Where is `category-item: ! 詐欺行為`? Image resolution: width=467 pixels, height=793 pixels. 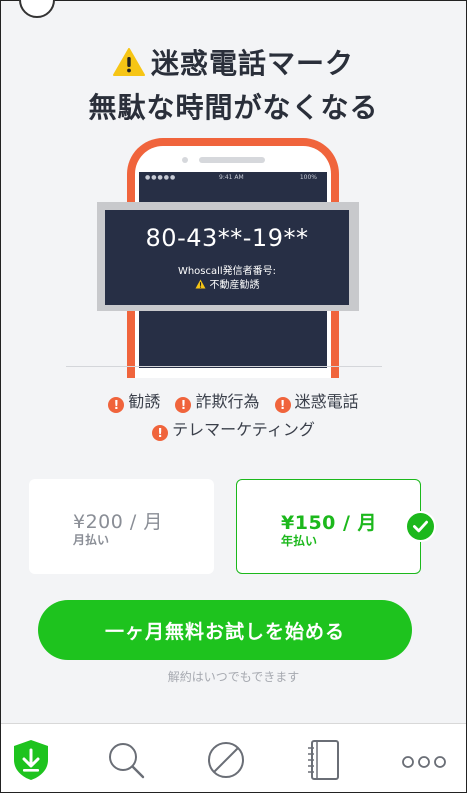 category-item: ! 詐欺行為 is located at coordinates (217, 400).